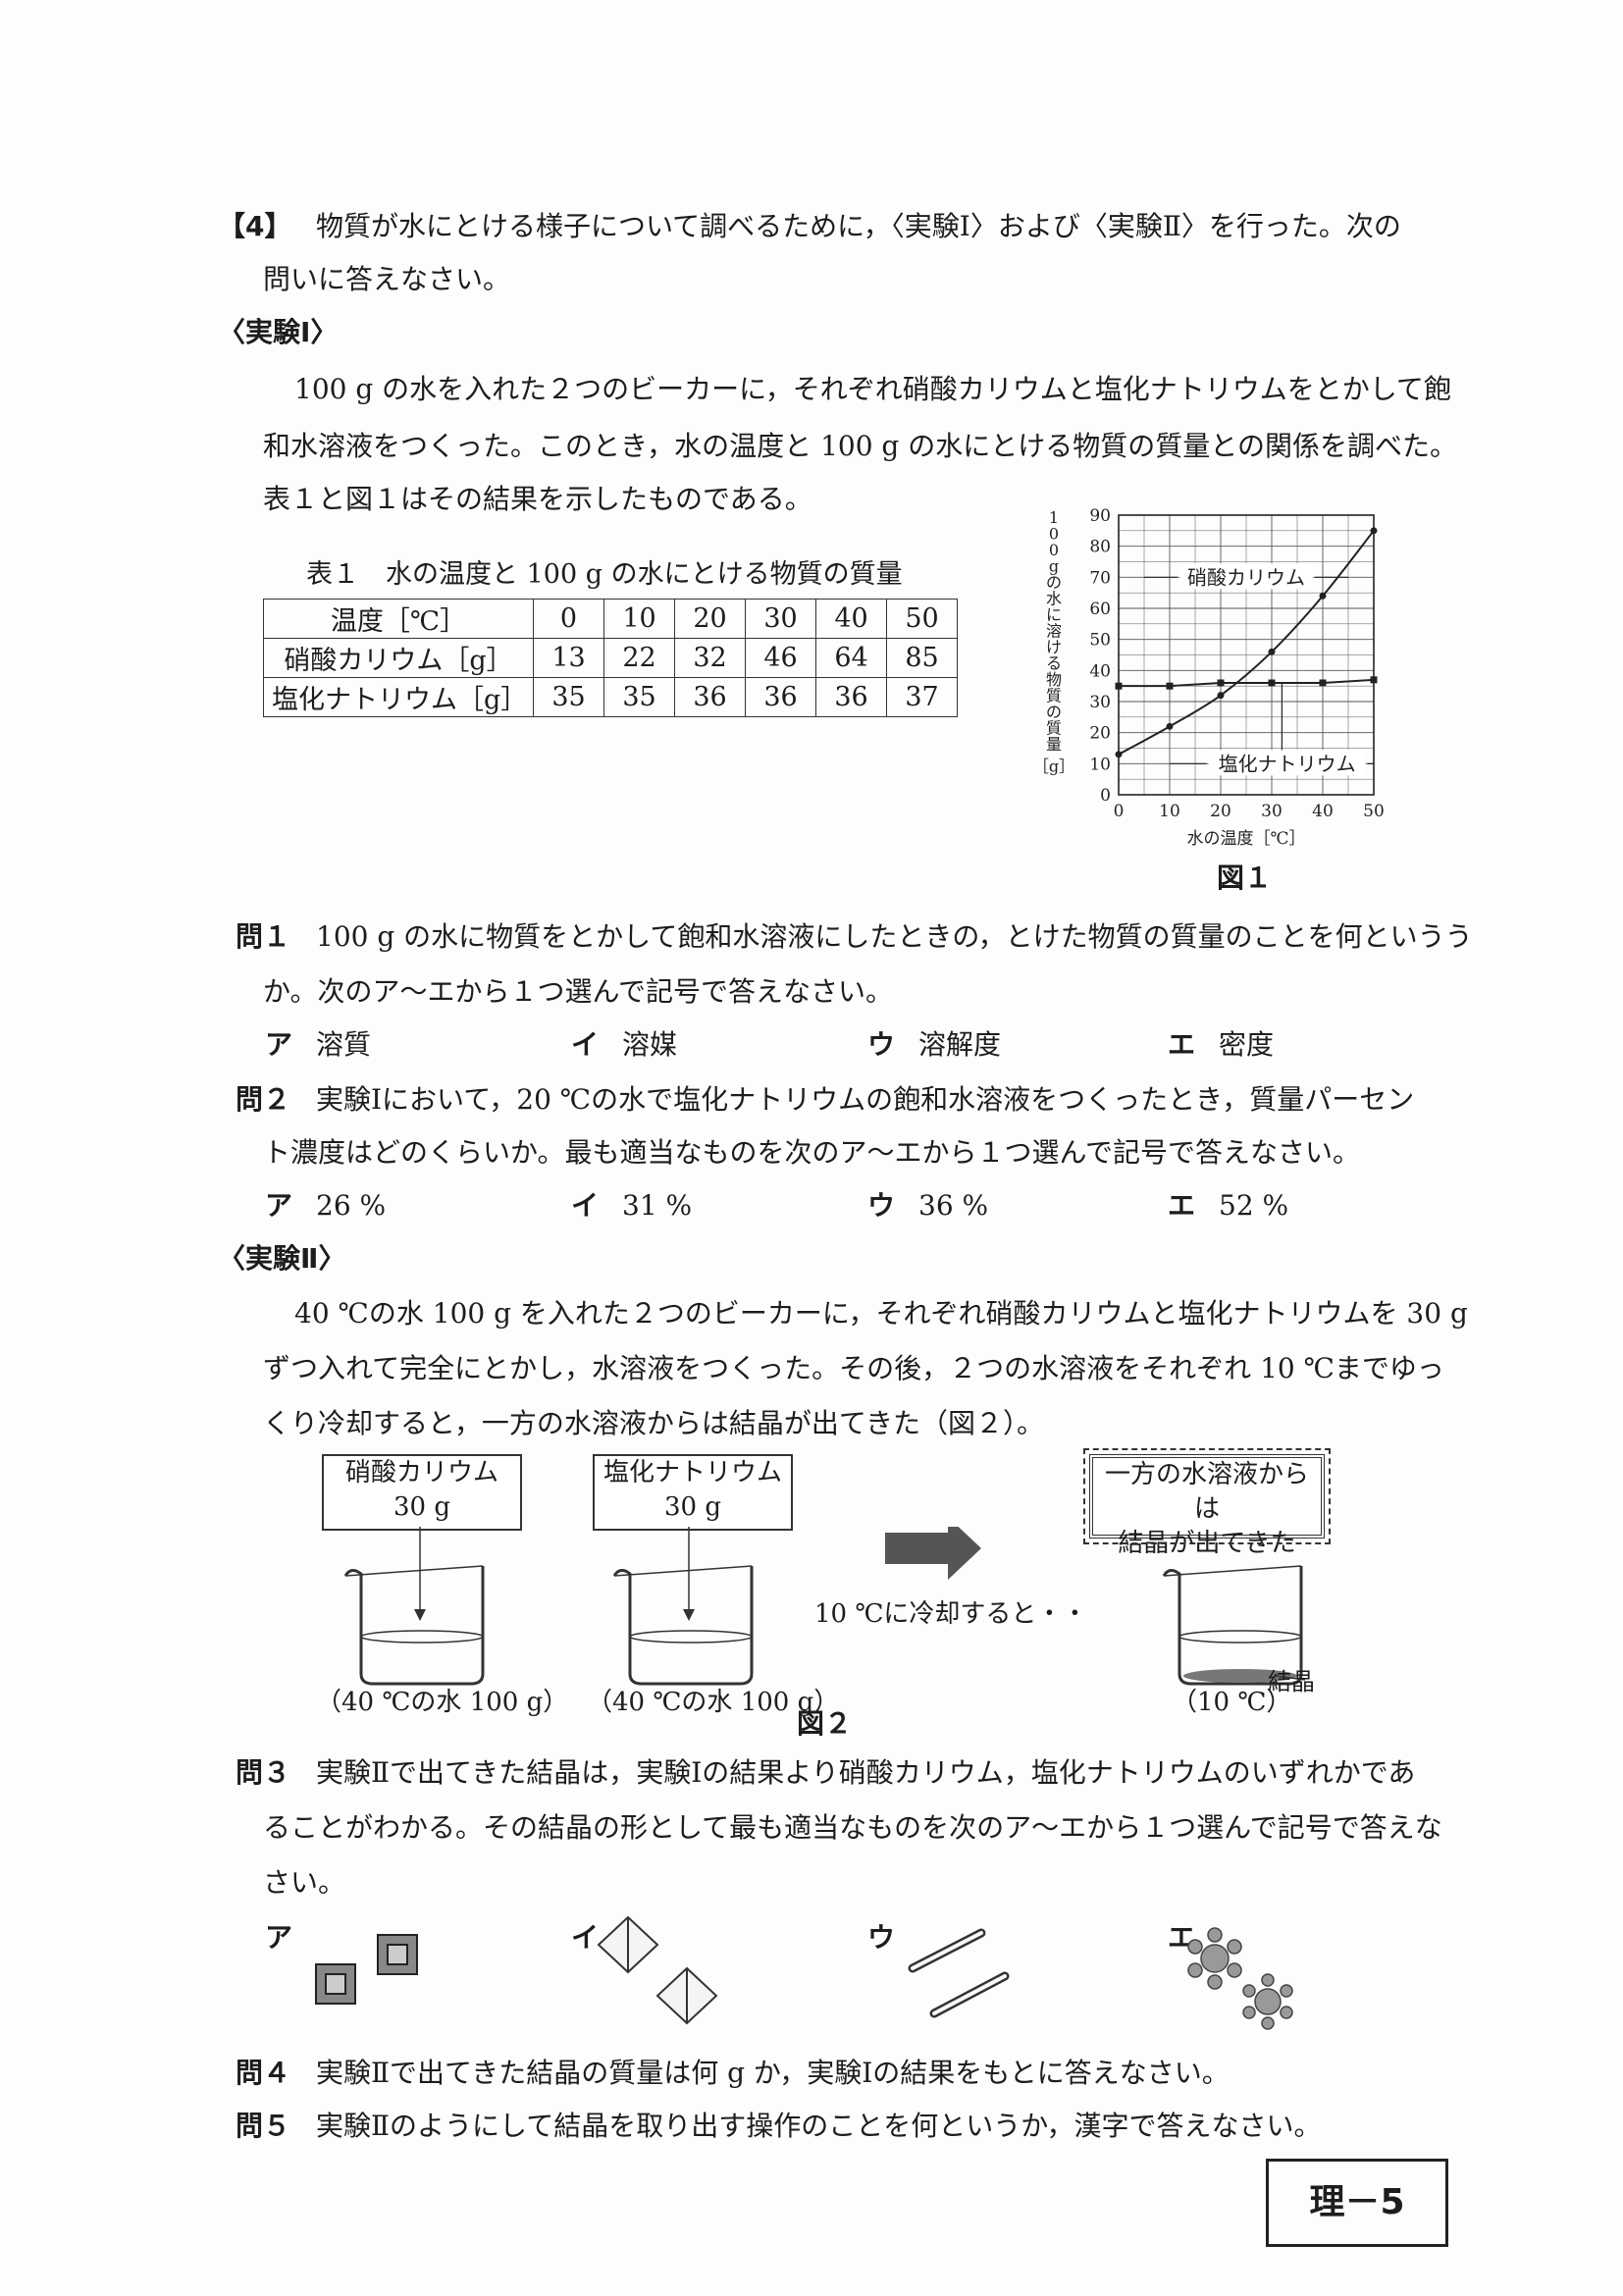 This screenshot has height=2296, width=1623. I want to click on exp1-text-3: 表１と図１はその結果を示したものである。, so click(537, 499).